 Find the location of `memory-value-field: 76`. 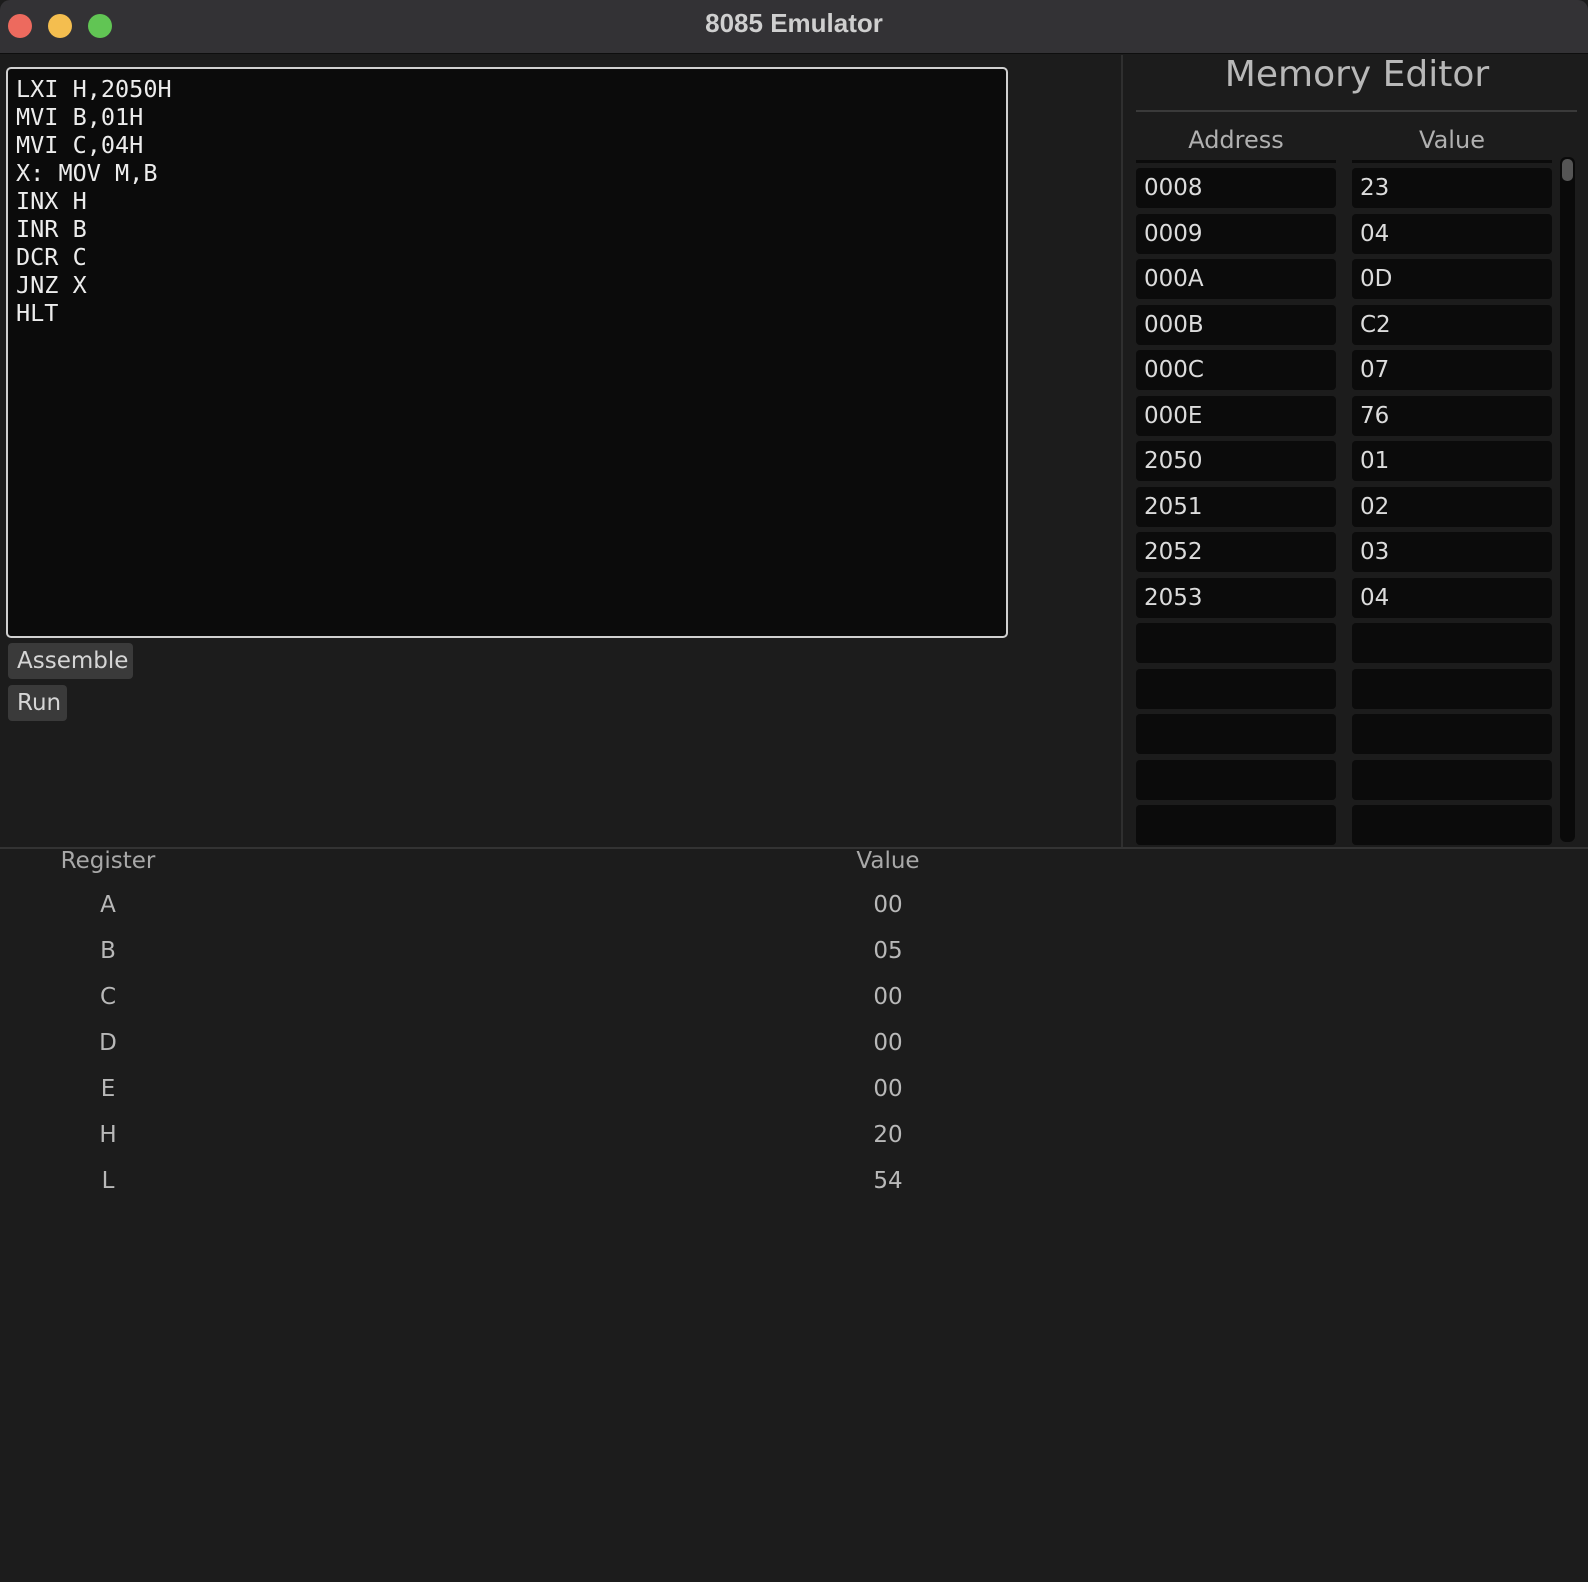

memory-value-field: 76 is located at coordinates (1452, 415).